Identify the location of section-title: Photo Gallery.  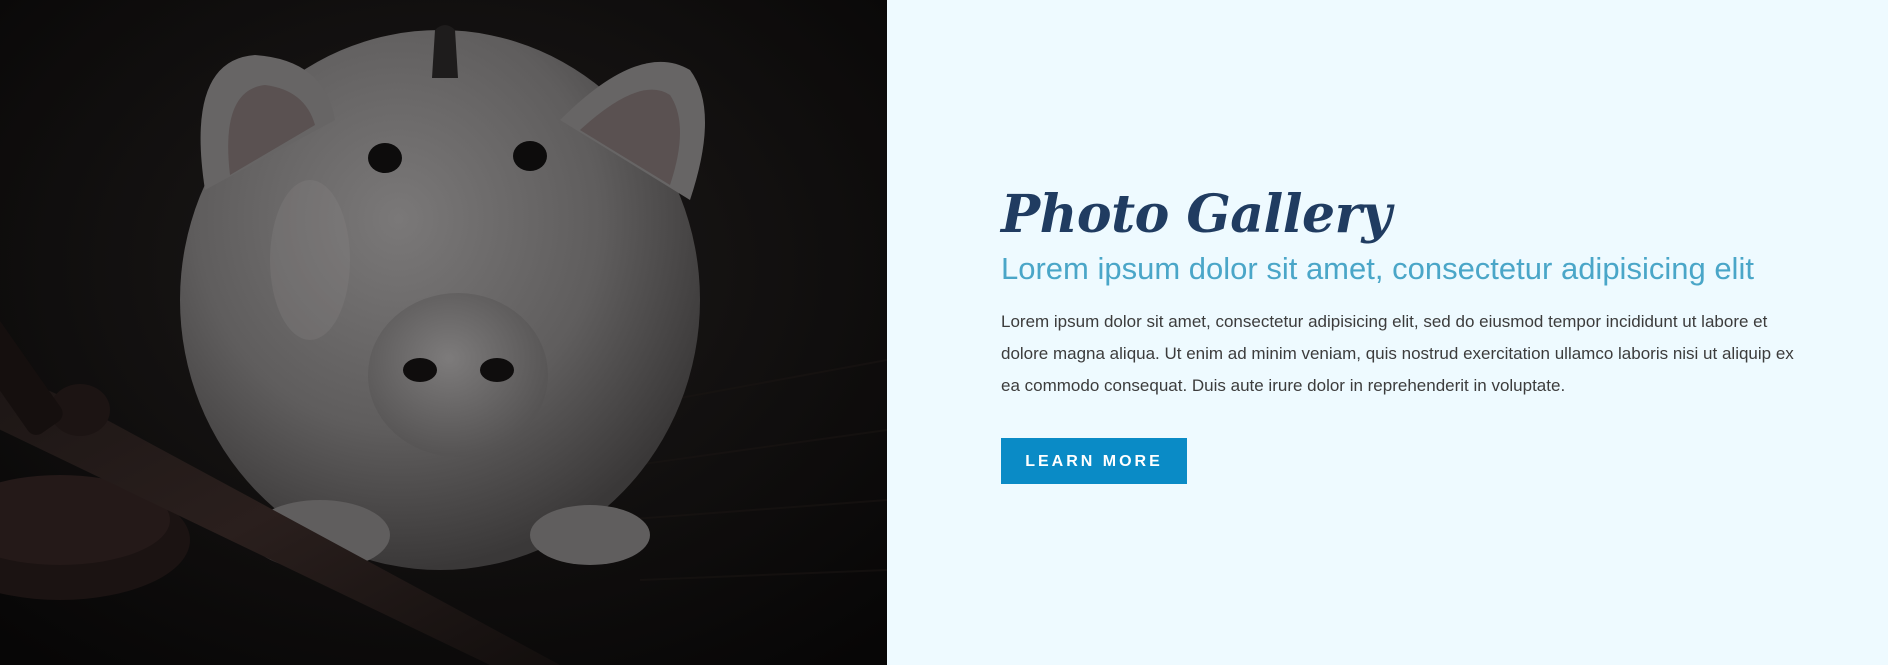
(1196, 214).